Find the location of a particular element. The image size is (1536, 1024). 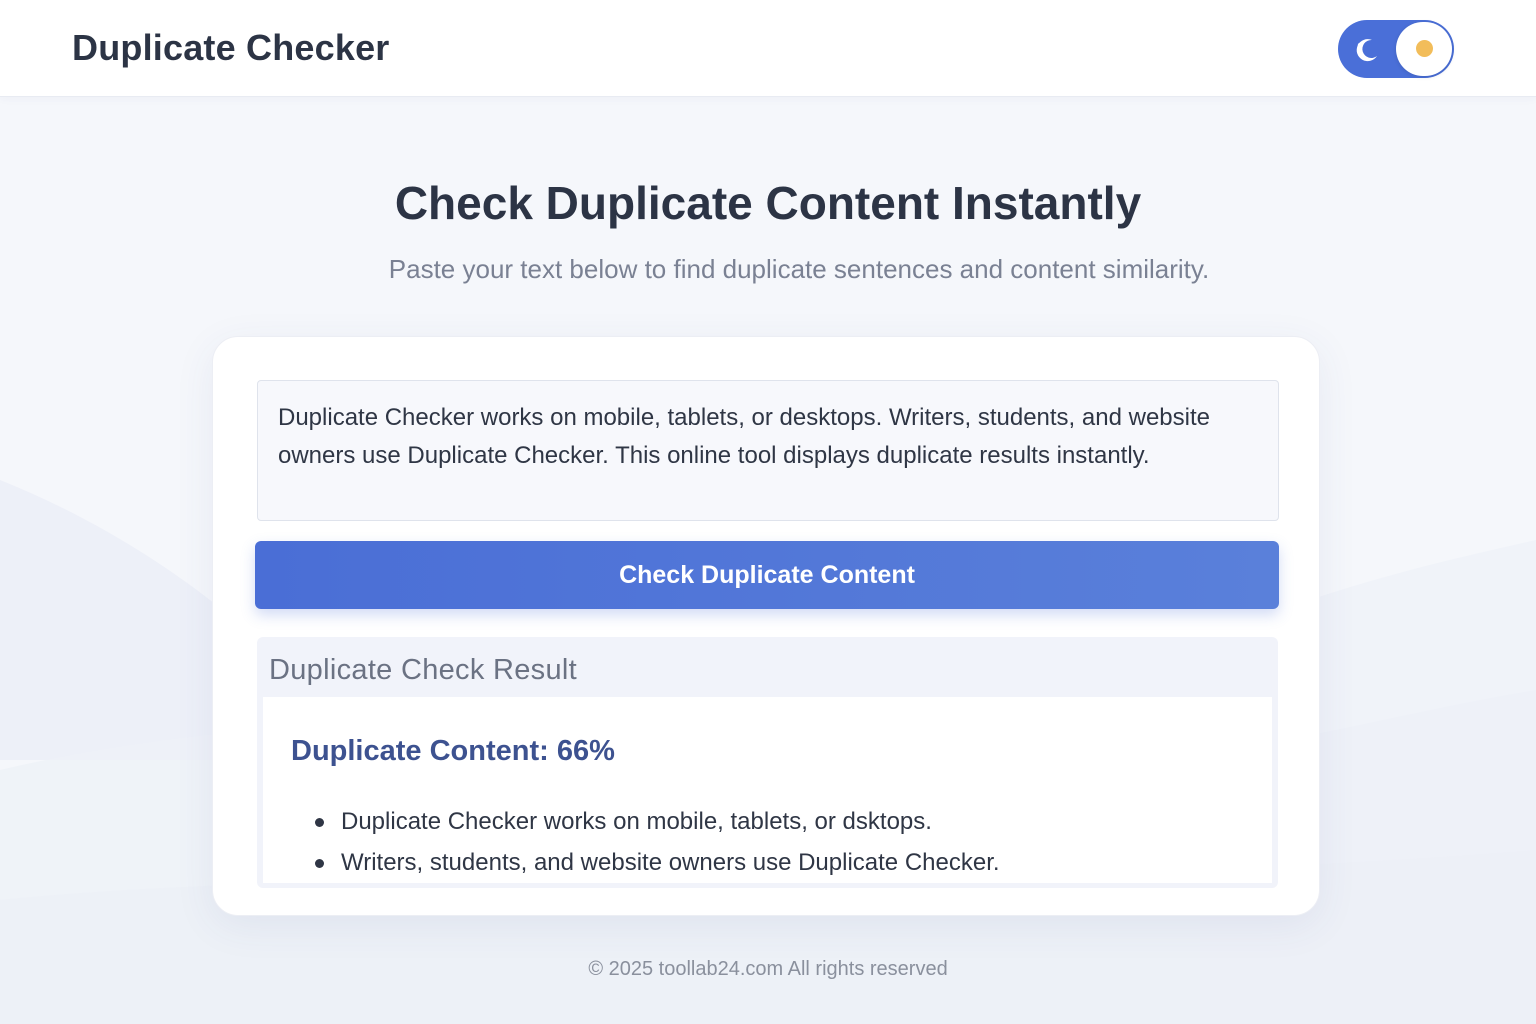

check-duplicate-button: Check Duplicate Content is located at coordinates (767, 575).